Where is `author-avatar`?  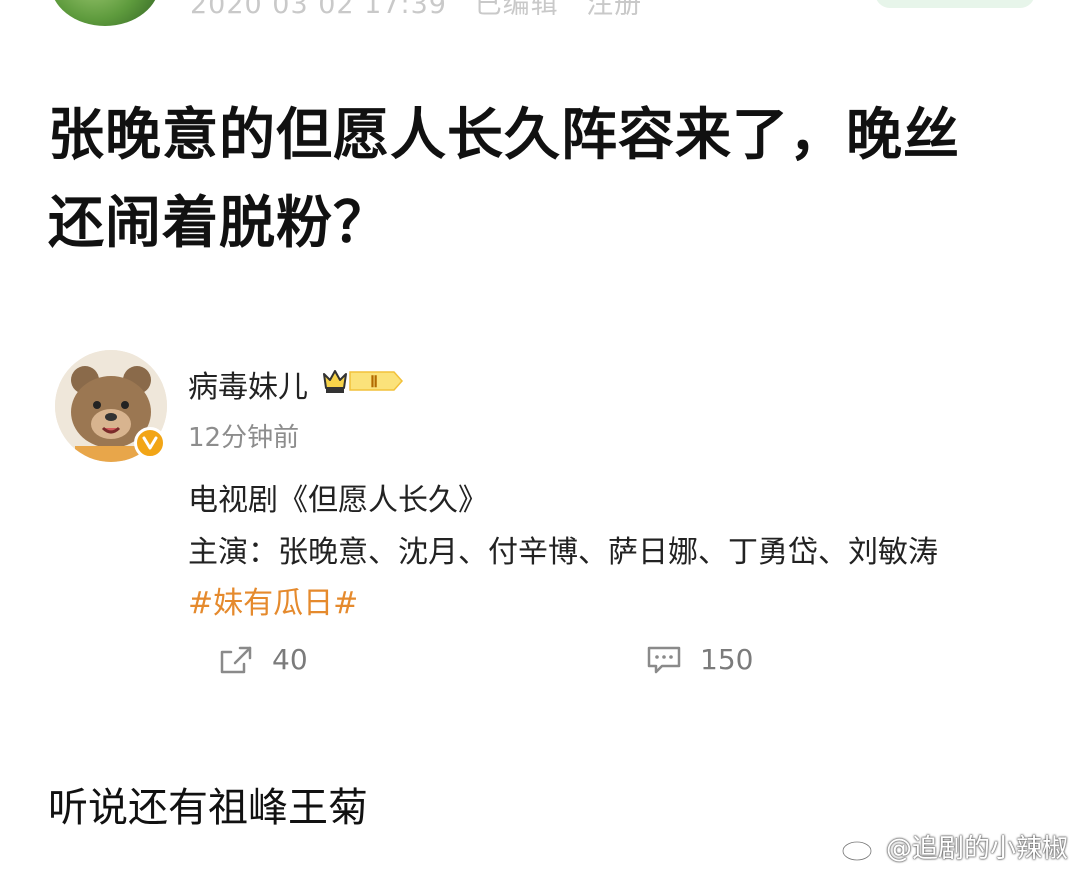
author-avatar is located at coordinates (105, 13).